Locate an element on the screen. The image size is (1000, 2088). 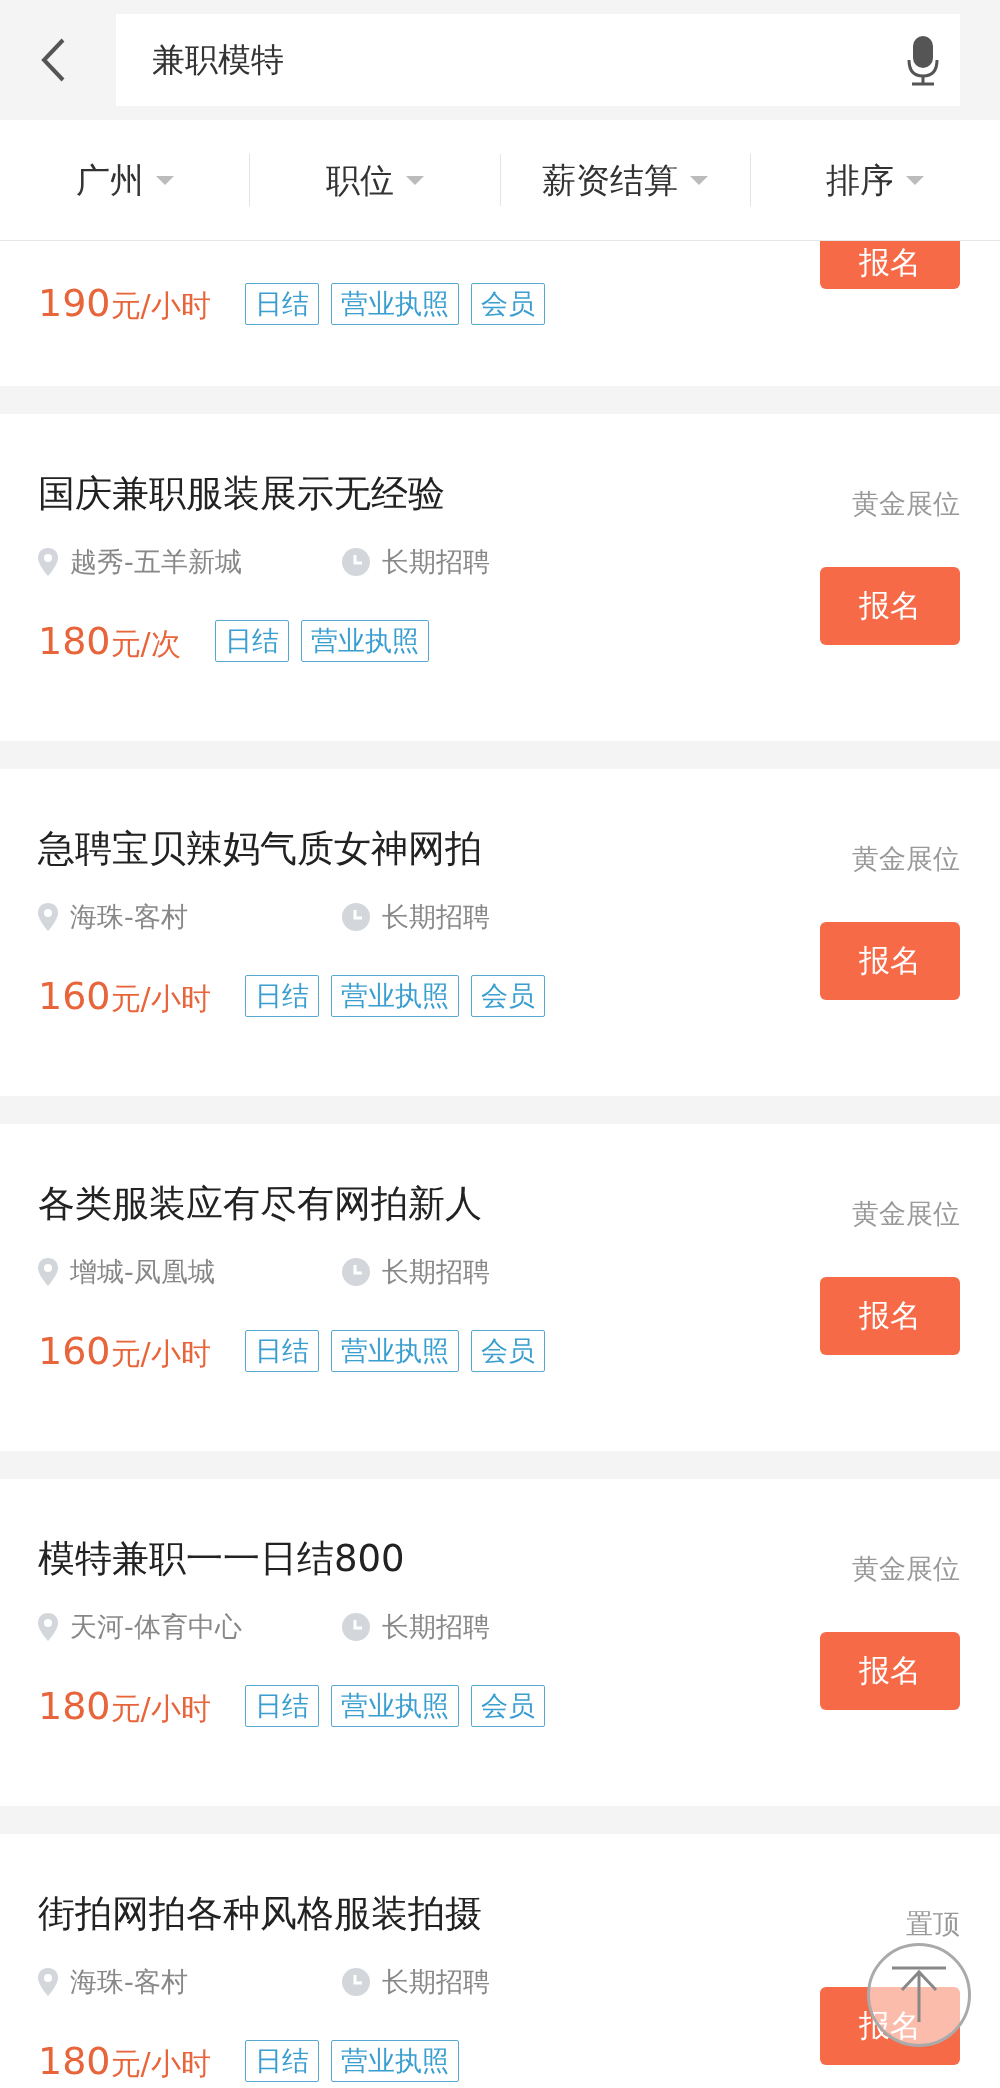
job-title: 国庆兼职服装展示无经验 is located at coordinates (242, 494).